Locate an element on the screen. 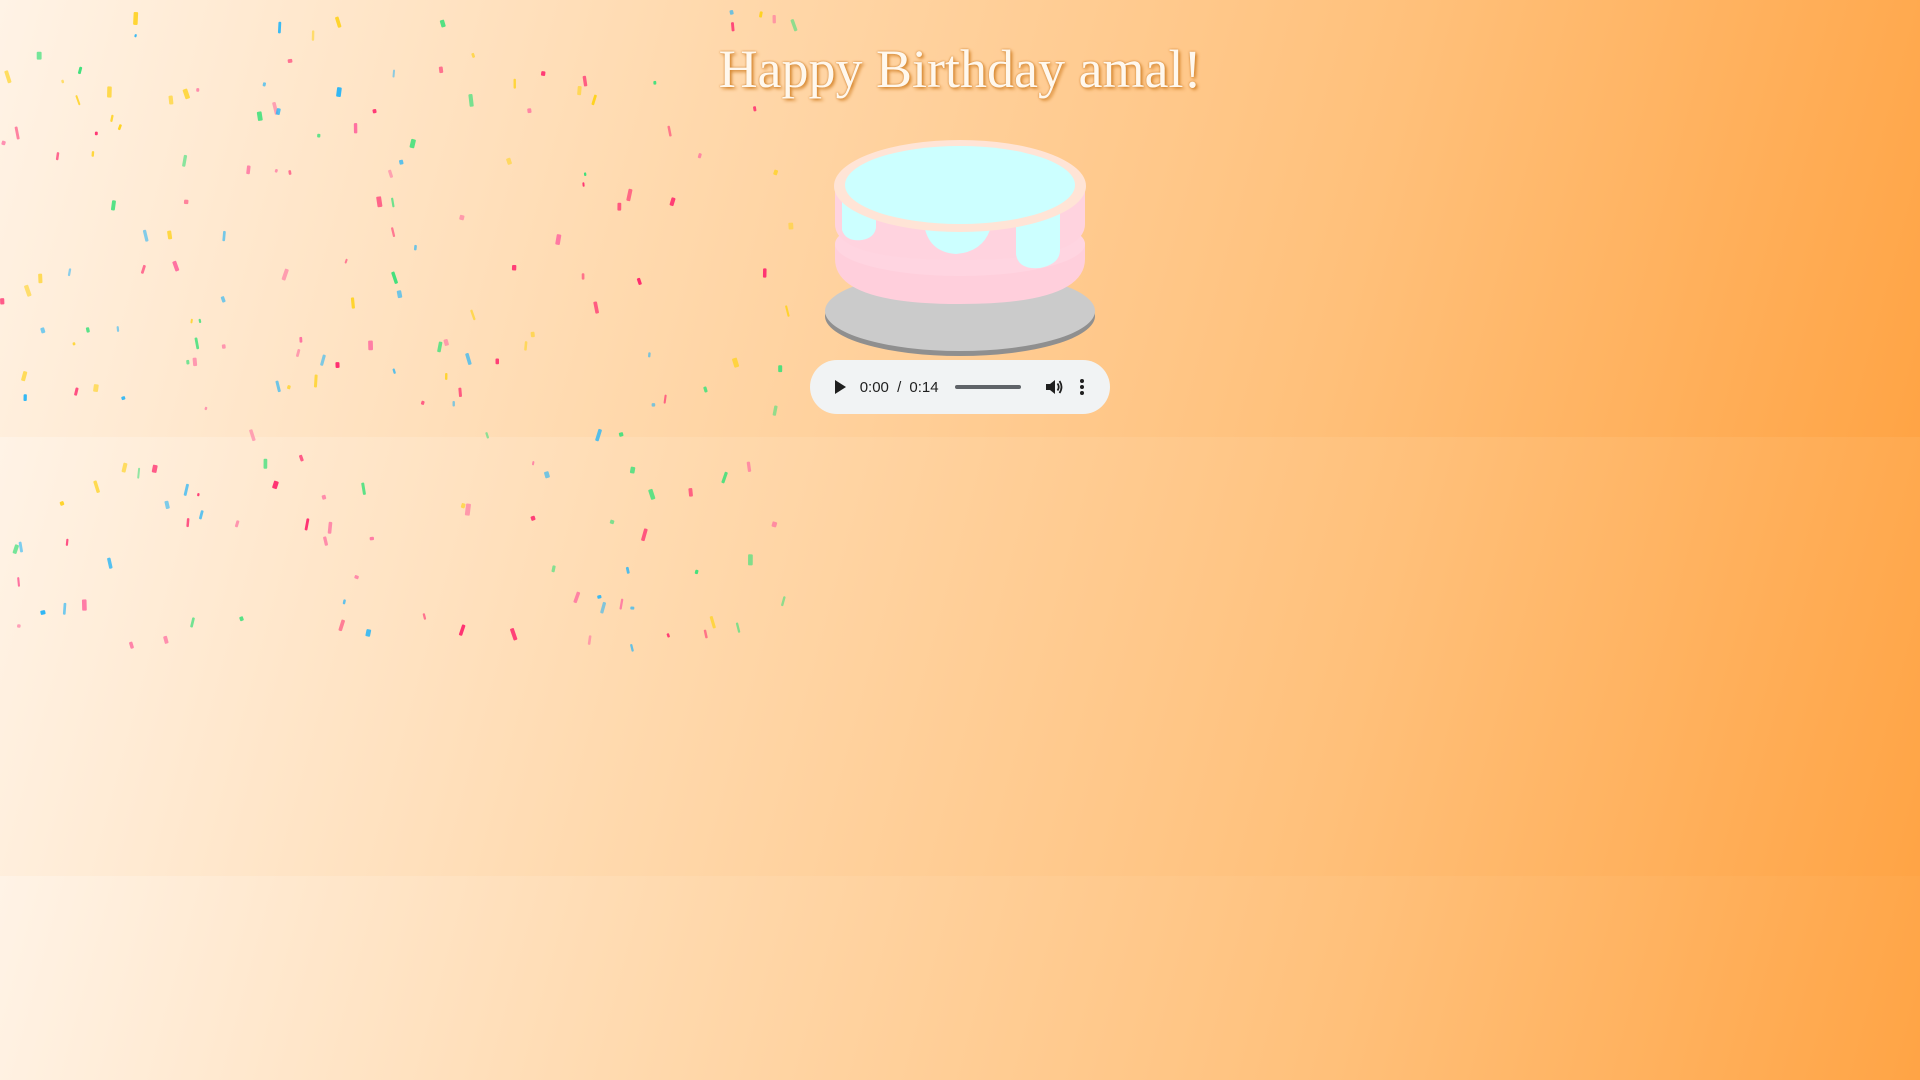 This screenshot has width=1920, height=1080. volume-icon is located at coordinates (1054, 387).